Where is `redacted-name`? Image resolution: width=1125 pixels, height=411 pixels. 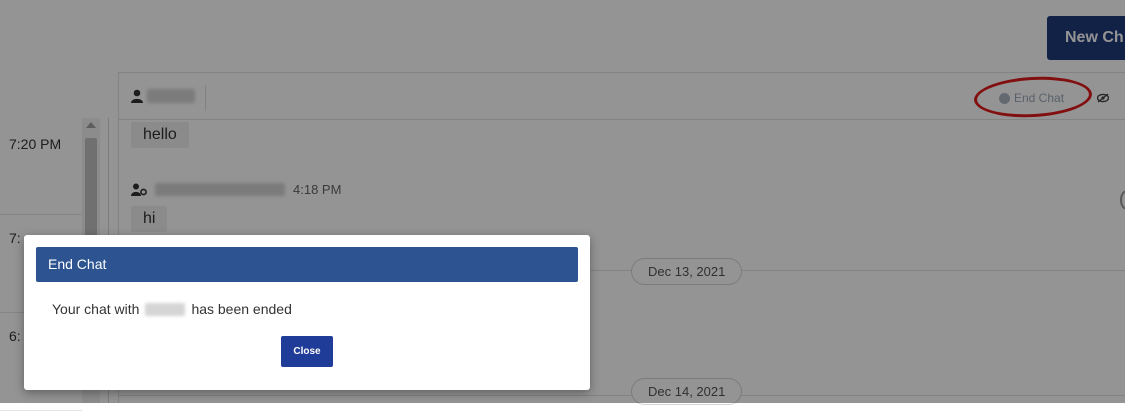 redacted-name is located at coordinates (165, 309).